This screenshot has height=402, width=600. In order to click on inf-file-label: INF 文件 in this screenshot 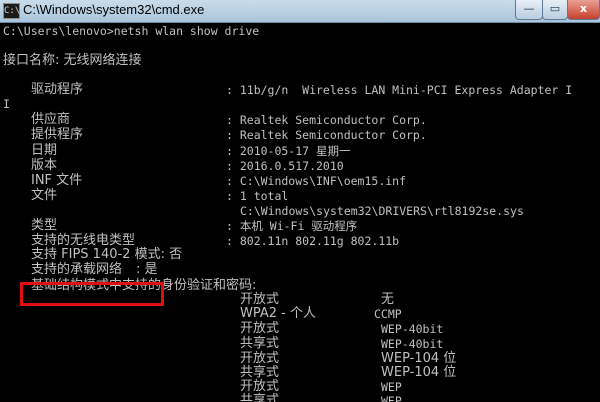, I will do `click(57, 180)`.